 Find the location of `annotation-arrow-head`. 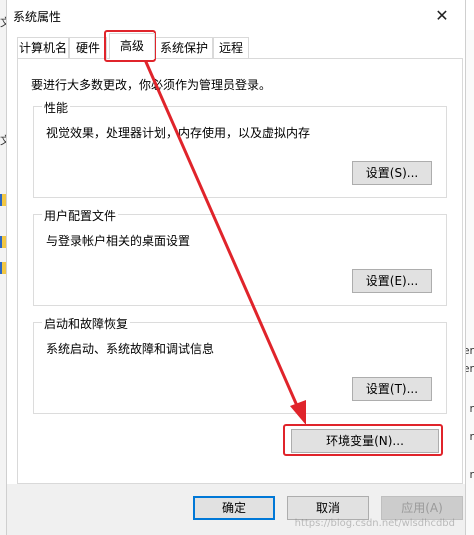

annotation-arrow-head is located at coordinates (298, 412).